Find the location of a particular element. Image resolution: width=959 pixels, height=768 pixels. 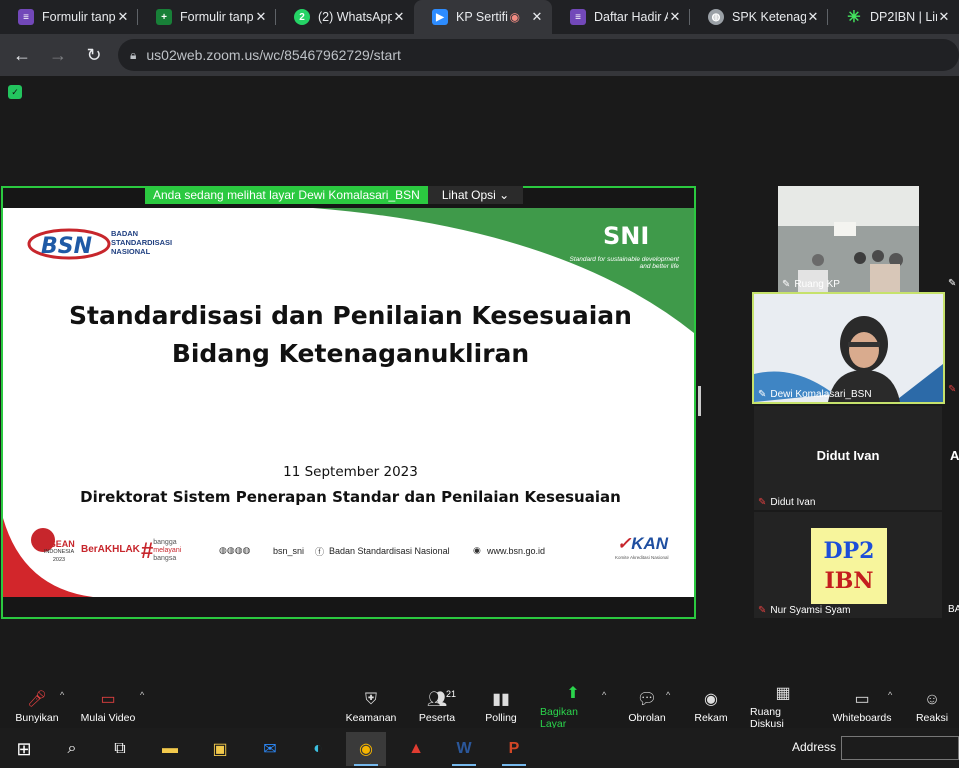

start-video-button: ▭ Mulai Video is located at coordinates (108, 707).